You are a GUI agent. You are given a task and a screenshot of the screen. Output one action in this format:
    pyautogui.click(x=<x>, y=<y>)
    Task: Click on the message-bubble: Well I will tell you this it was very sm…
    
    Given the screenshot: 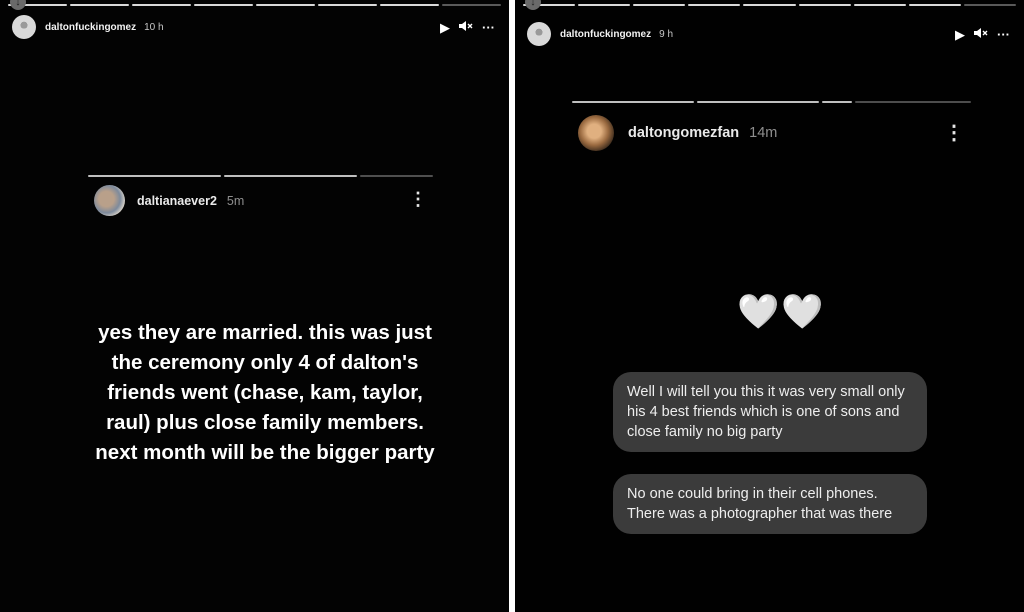 What is the action you would take?
    pyautogui.click(x=770, y=412)
    